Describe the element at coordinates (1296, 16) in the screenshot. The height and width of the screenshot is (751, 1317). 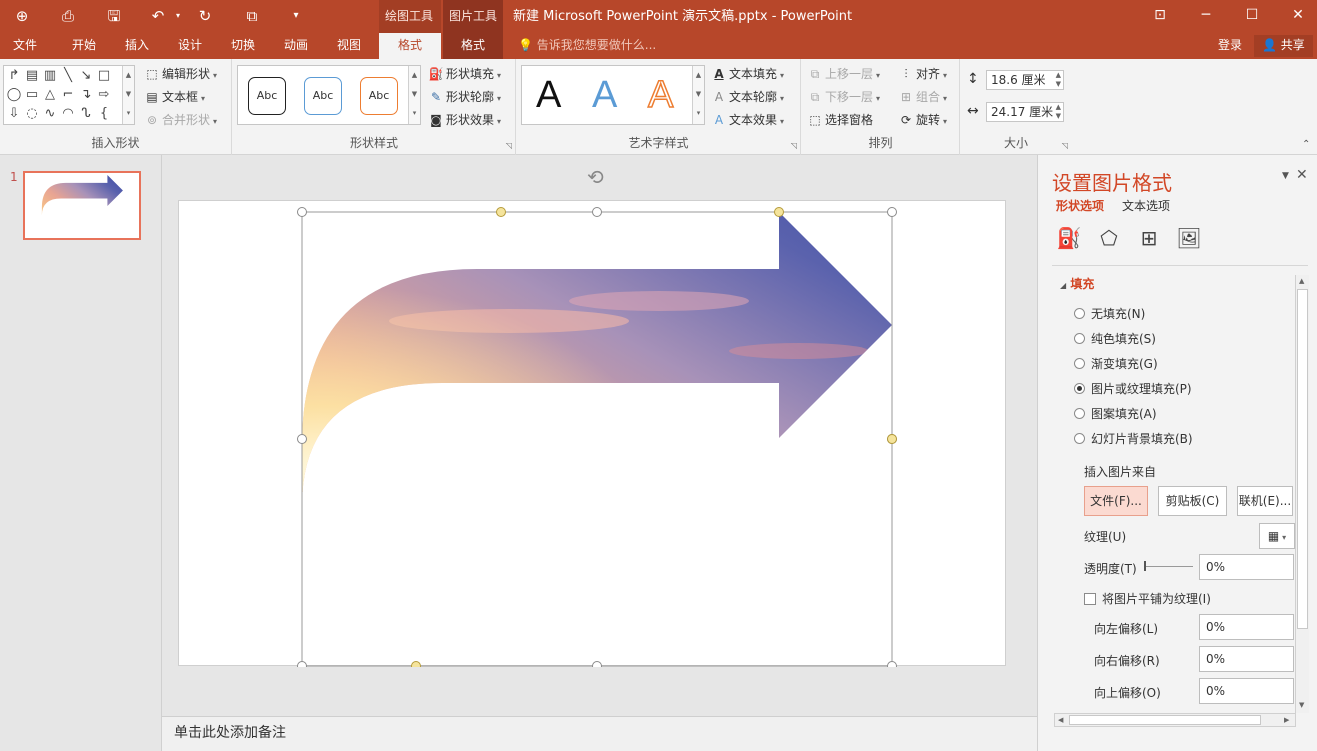
I see `close-icon: ✕` at that location.